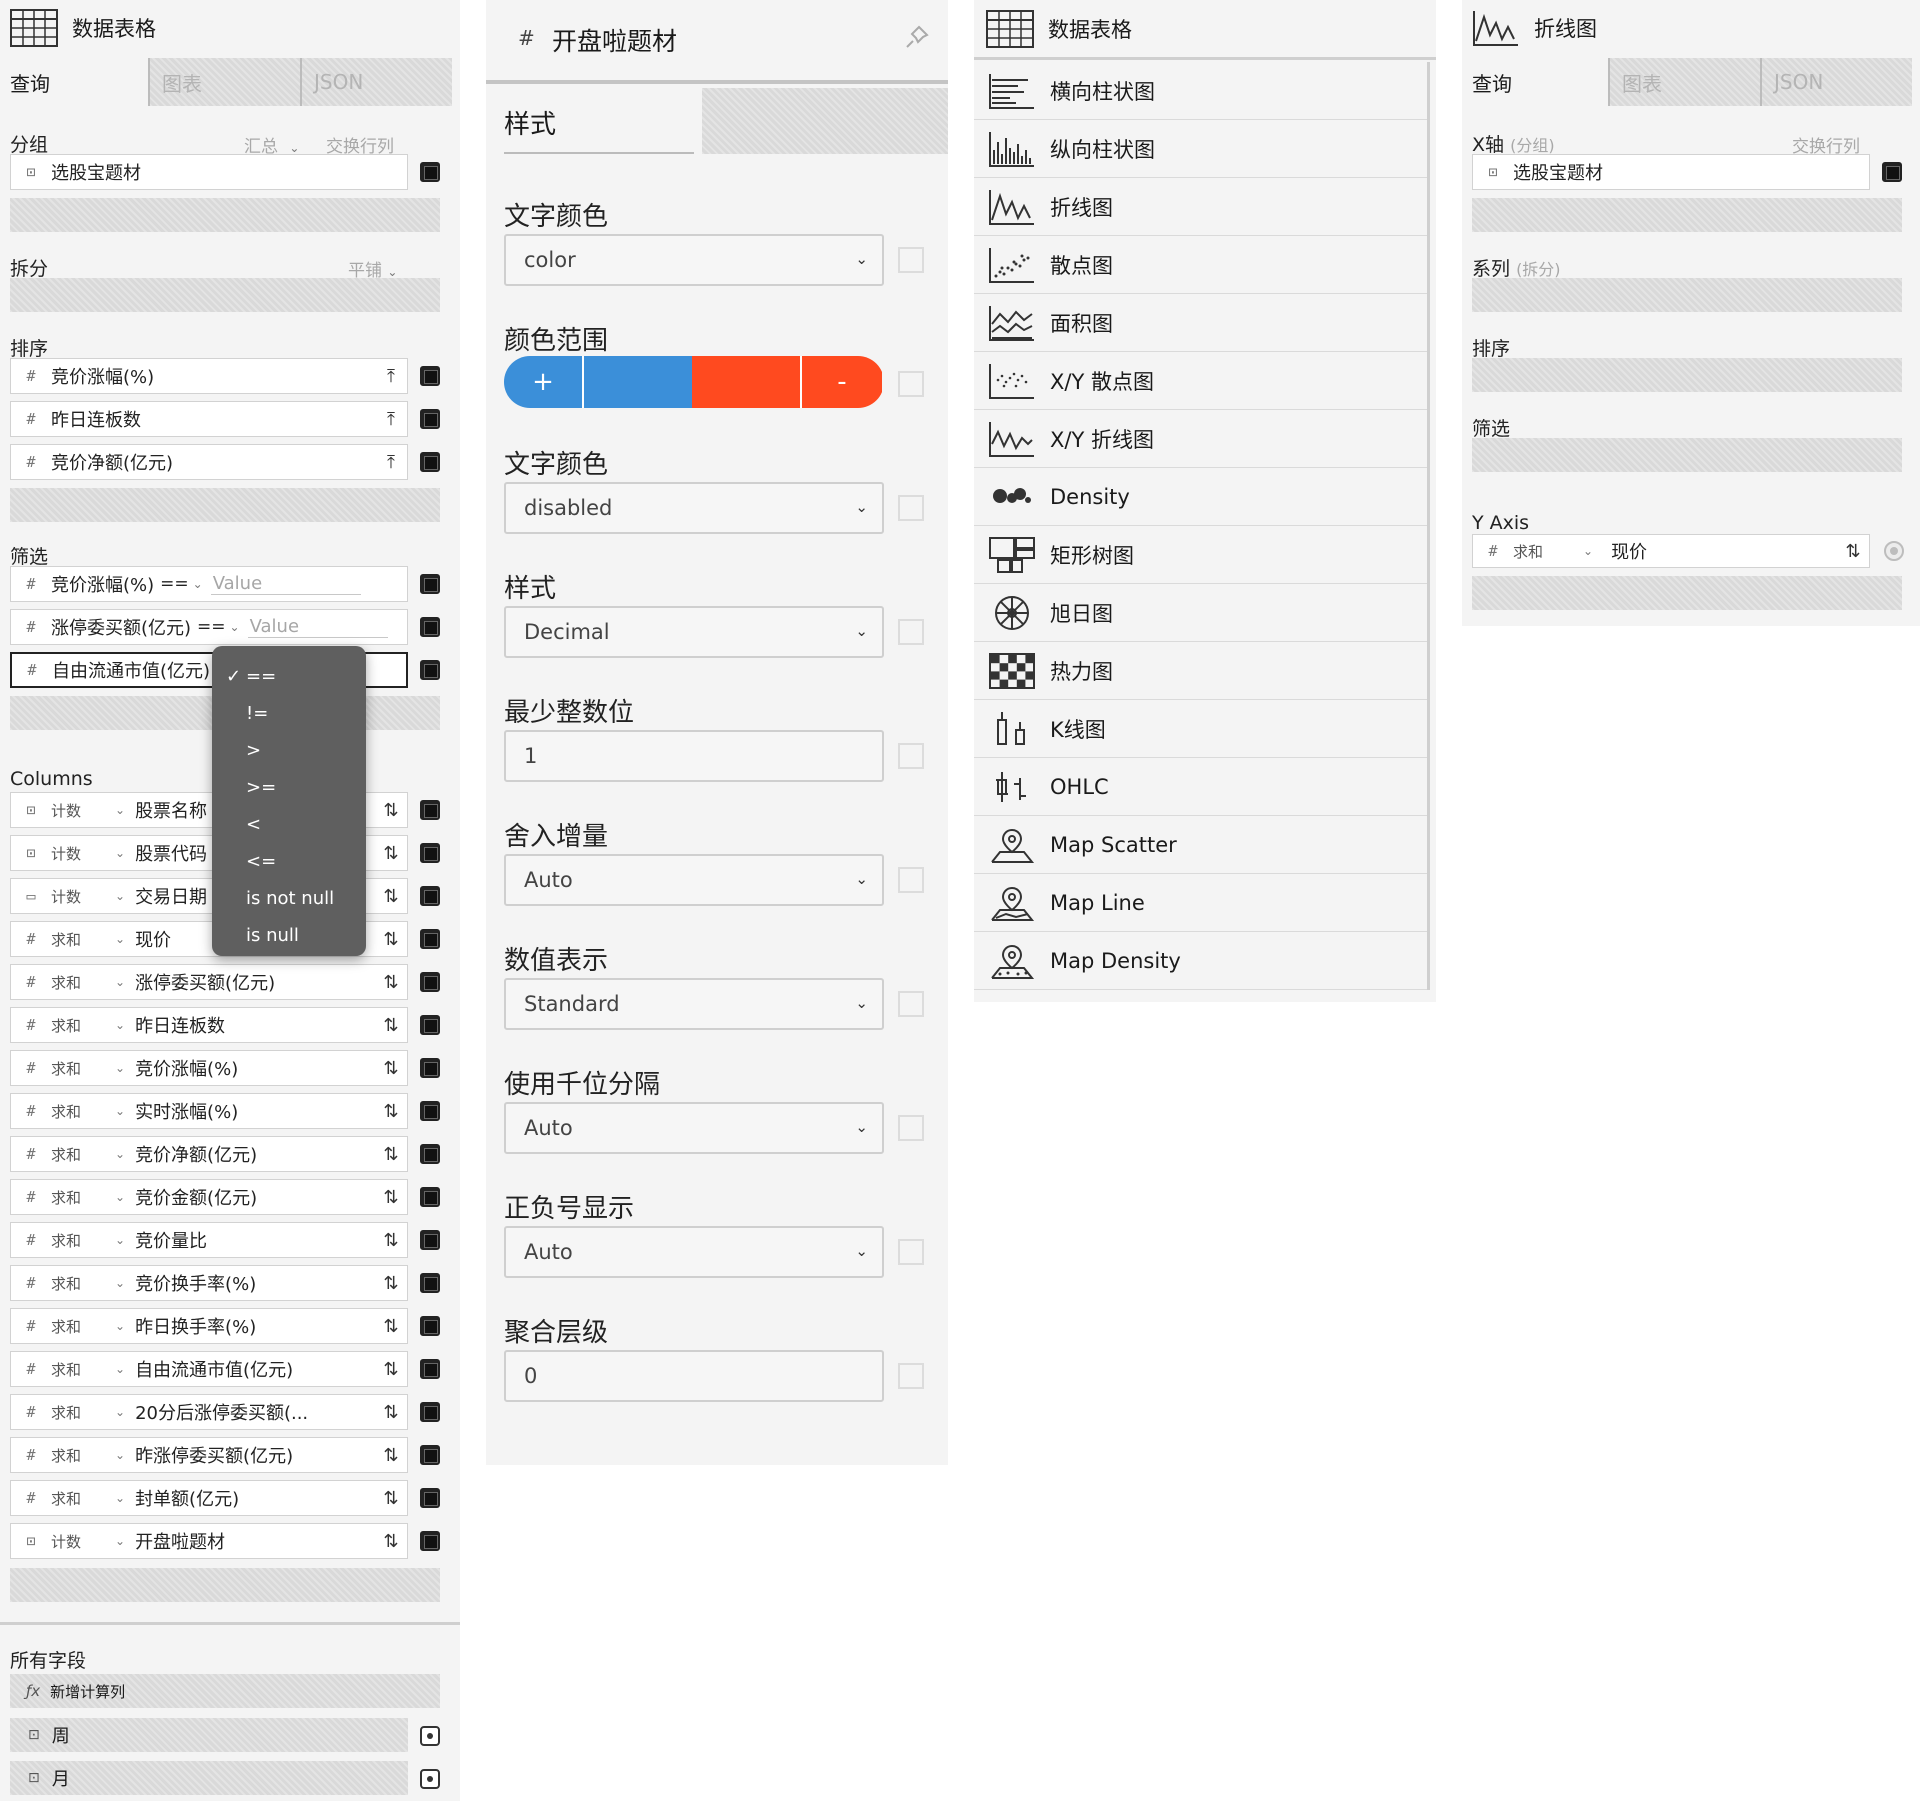  Describe the element at coordinates (289, 750) in the screenshot. I see `operator-option: >` at that location.